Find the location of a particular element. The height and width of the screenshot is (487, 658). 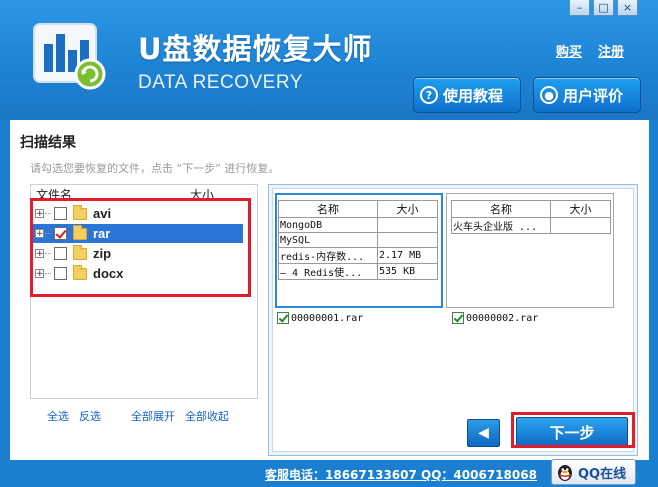

buy-link: 购买 is located at coordinates (569, 50).